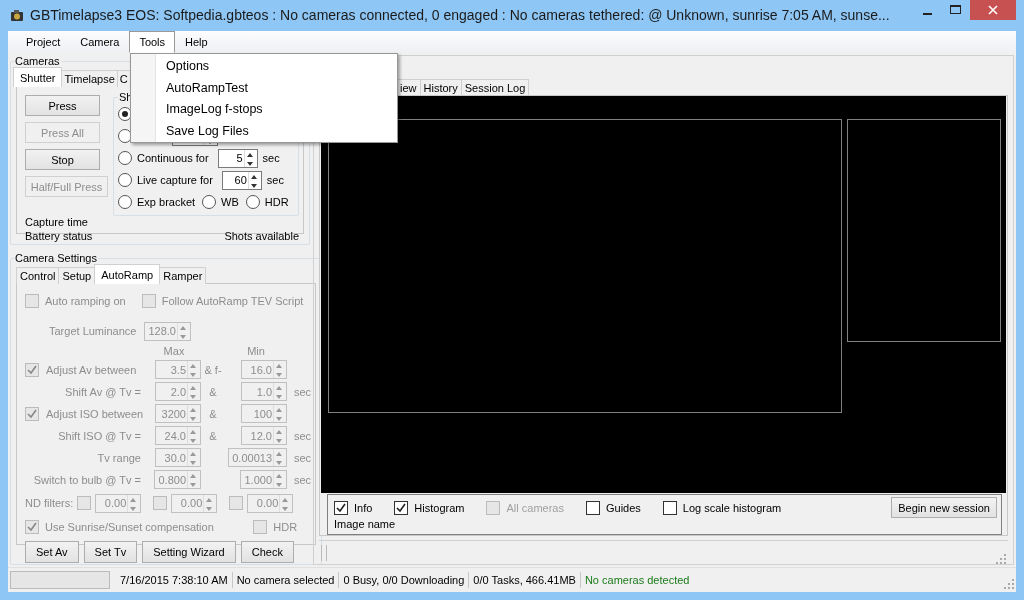 Image resolution: width=1024 pixels, height=600 pixels. What do you see at coordinates (93, 331) in the screenshot?
I see `field-label: Target Luminance` at bounding box center [93, 331].